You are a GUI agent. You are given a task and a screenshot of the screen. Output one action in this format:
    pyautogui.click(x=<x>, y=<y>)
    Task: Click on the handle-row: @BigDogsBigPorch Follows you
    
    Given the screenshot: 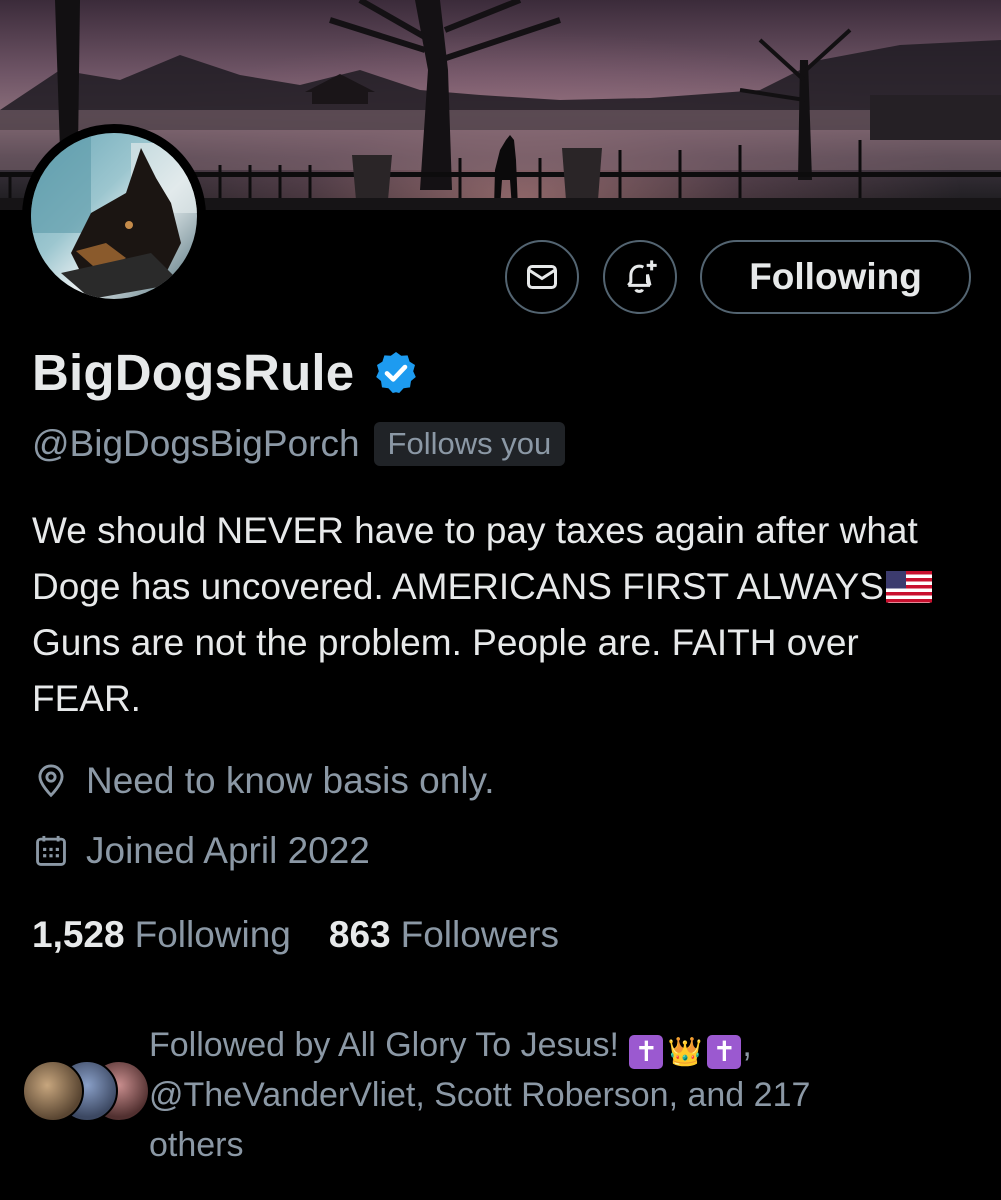 What is the action you would take?
    pyautogui.click(x=299, y=444)
    